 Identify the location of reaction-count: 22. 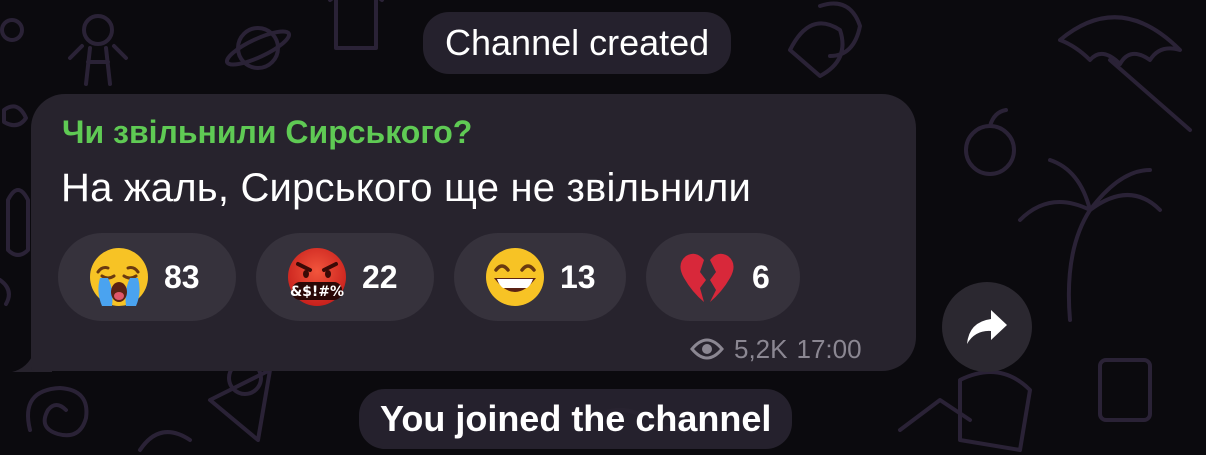
(380, 276).